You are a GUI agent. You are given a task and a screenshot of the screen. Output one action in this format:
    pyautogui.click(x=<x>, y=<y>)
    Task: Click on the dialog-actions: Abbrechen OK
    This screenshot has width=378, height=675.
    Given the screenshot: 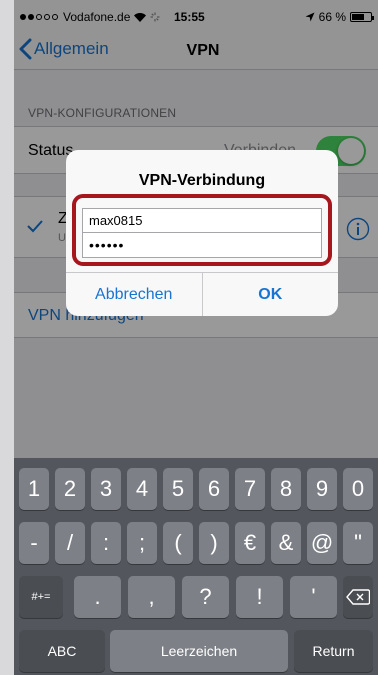 What is the action you would take?
    pyautogui.click(x=202, y=294)
    